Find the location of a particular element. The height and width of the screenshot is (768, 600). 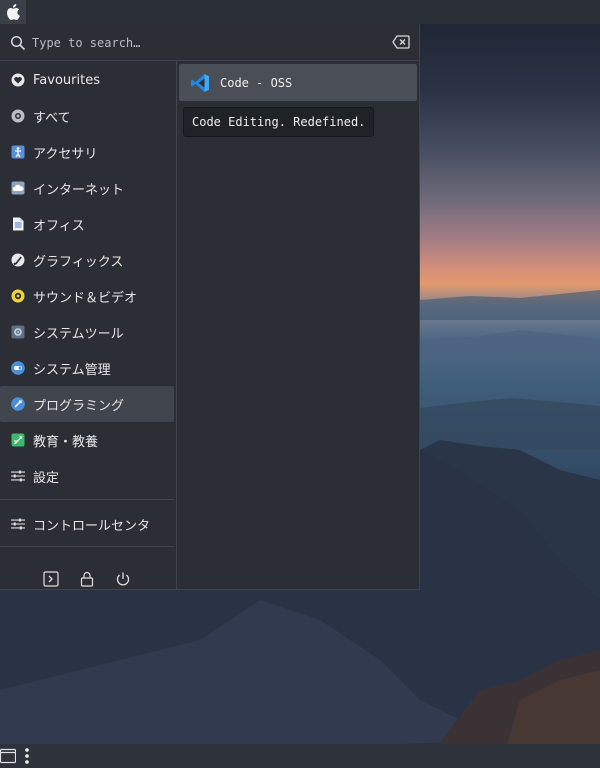

apple-icon is located at coordinates (13, 12).